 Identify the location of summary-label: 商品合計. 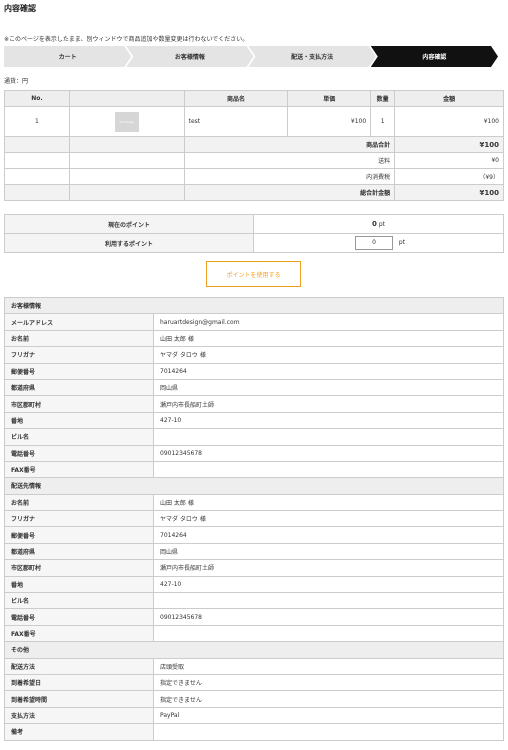
(289, 144).